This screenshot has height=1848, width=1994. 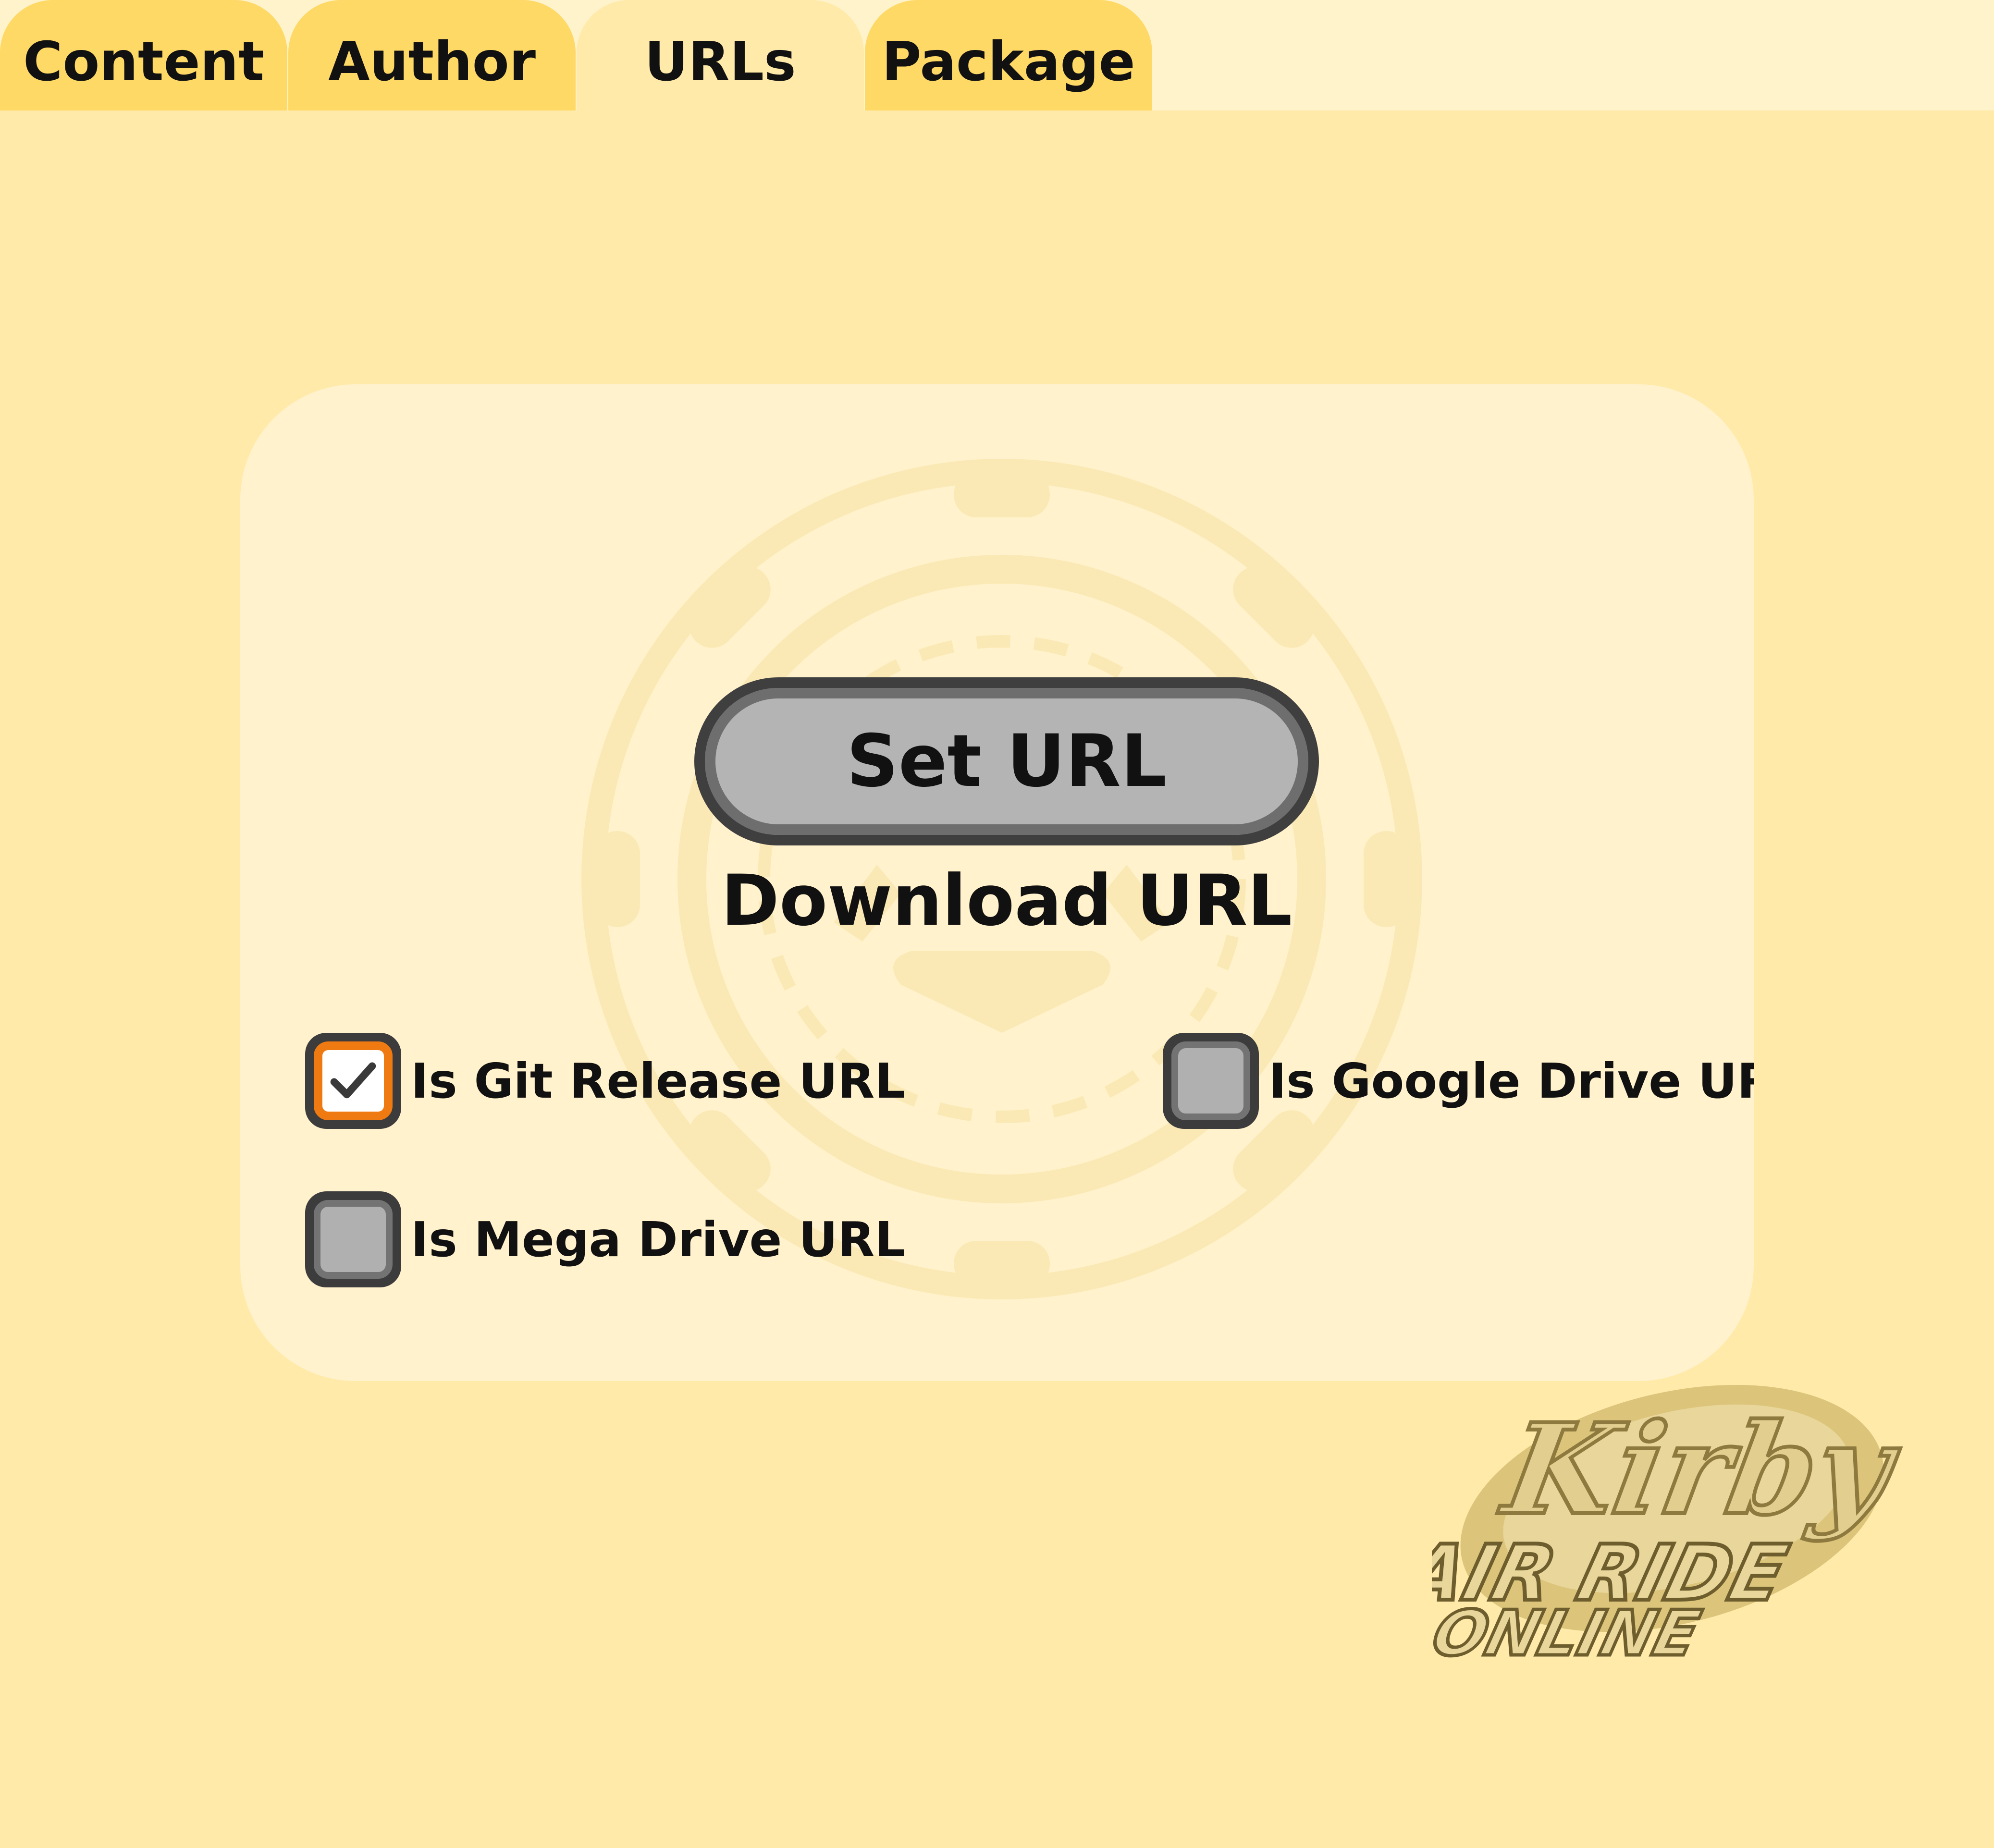 What do you see at coordinates (1008, 55) in the screenshot?
I see `tab-package: Package` at bounding box center [1008, 55].